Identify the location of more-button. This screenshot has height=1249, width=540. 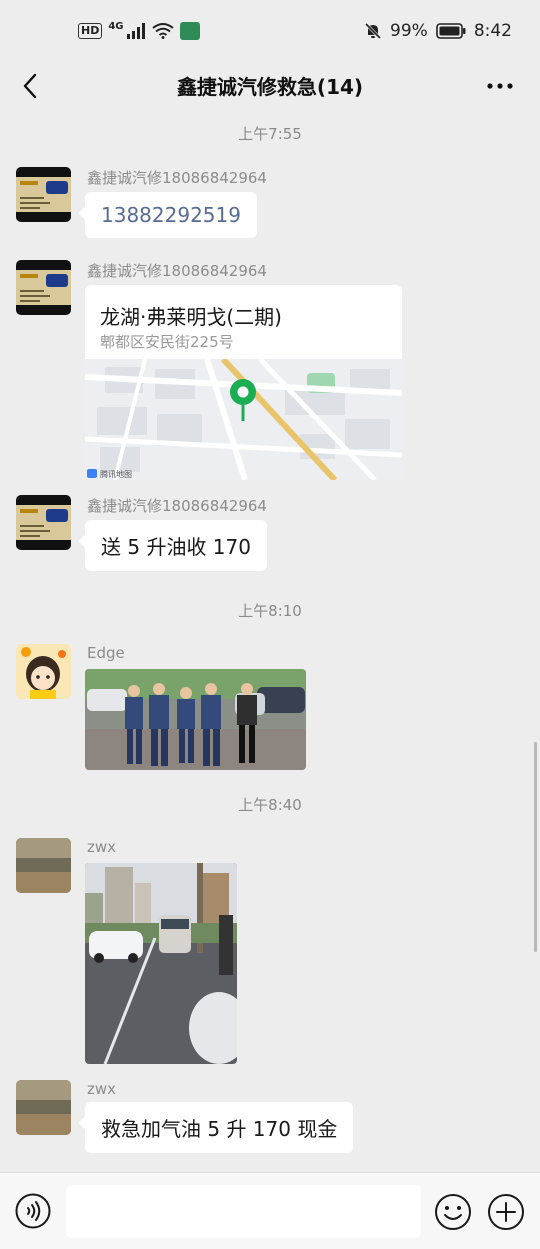
(500, 86).